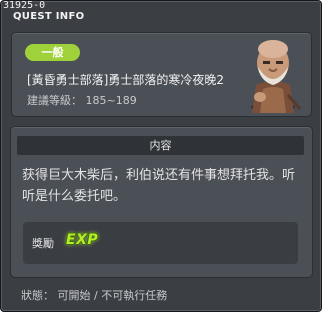 This screenshot has width=322, height=312. Describe the element at coordinates (32, 295) in the screenshot. I see `status-label: 狀態` at that location.